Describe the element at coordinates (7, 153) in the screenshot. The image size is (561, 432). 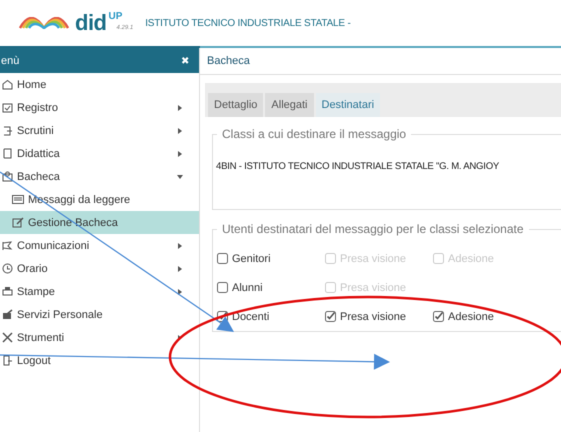
I see `book-icon` at that location.